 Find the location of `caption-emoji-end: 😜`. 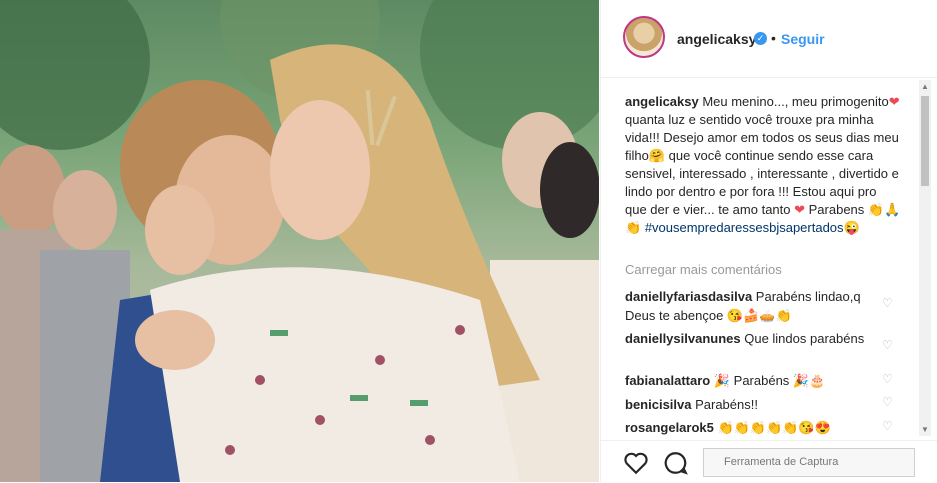

caption-emoji-end: 😜 is located at coordinates (851, 227).